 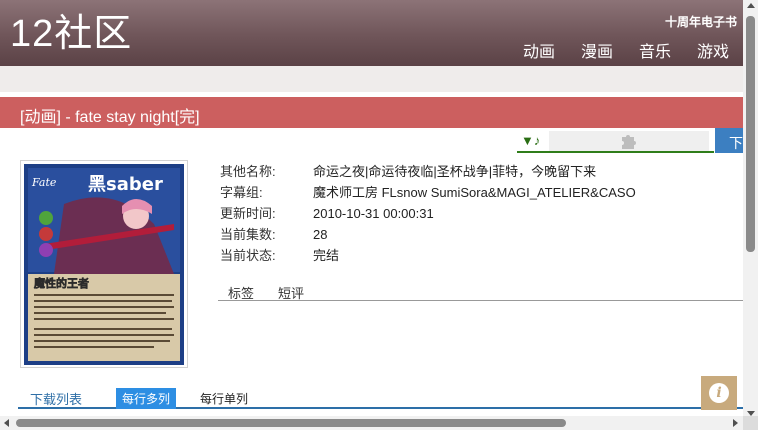 What do you see at coordinates (224, 398) in the screenshot?
I see `single-column-toggle: 每行单列` at bounding box center [224, 398].